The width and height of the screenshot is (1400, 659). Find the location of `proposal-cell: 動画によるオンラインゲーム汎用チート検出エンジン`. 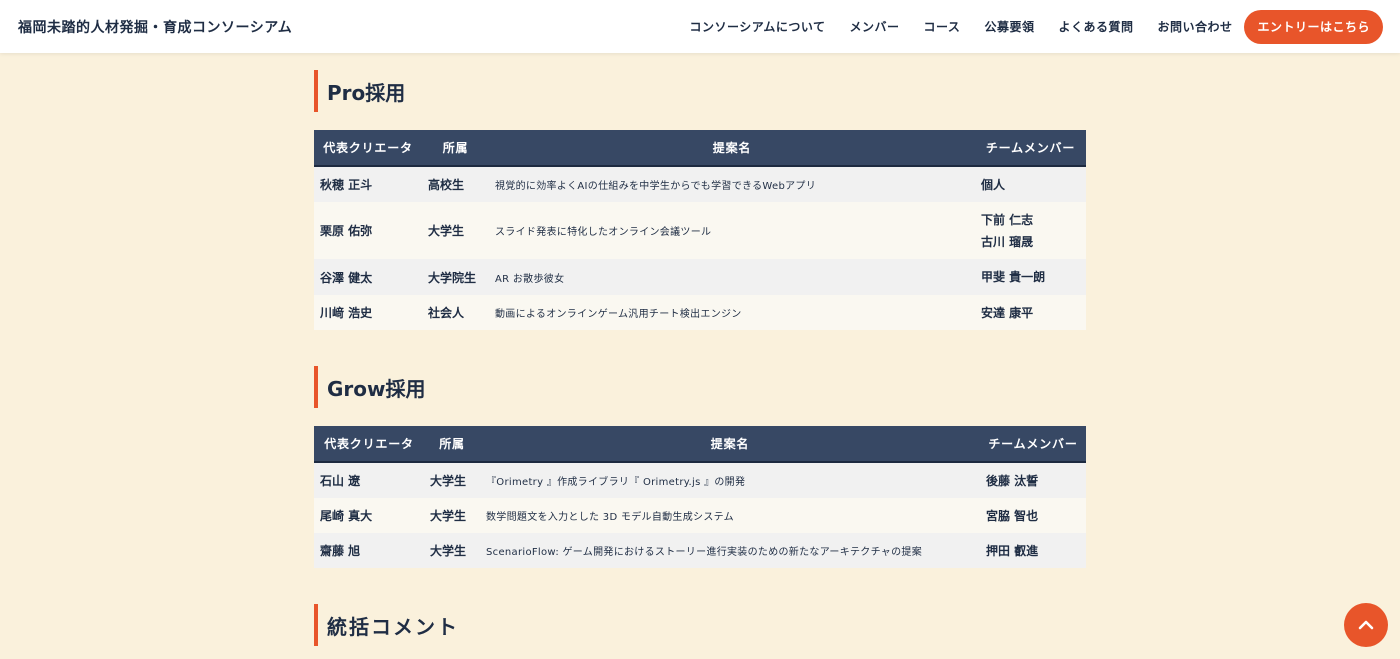

proposal-cell: 動画によるオンラインゲーム汎用チート検出エンジン is located at coordinates (618, 314).